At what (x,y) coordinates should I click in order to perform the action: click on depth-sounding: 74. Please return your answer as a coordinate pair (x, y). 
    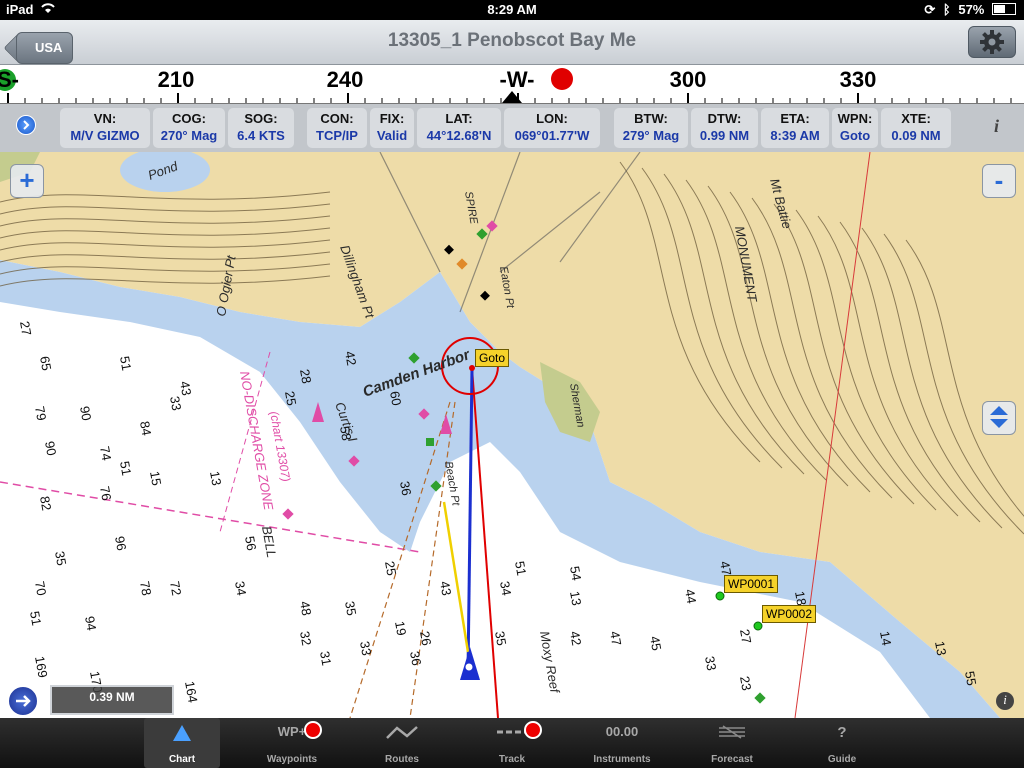
    Looking at the image, I should click on (105, 453).